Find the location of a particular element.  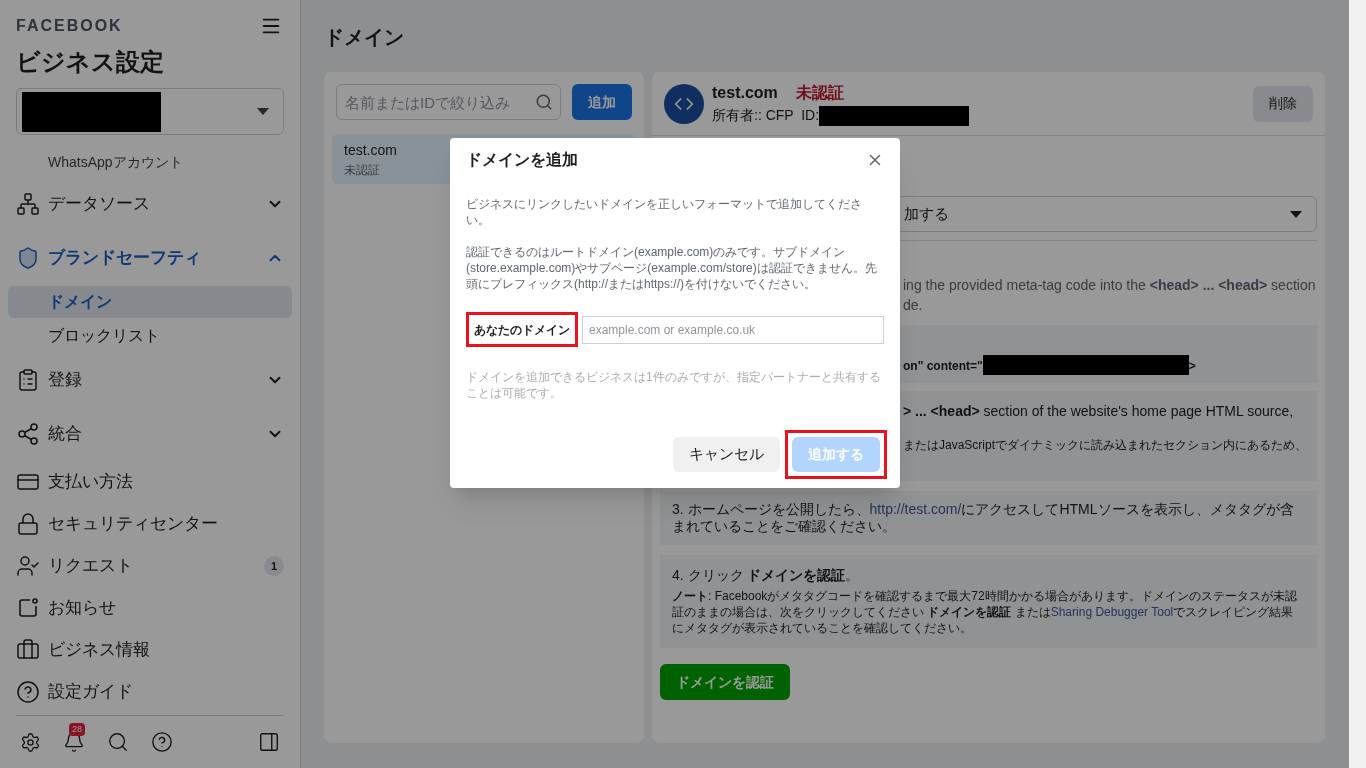

sidebar-item: お知らせ is located at coordinates (150, 608).